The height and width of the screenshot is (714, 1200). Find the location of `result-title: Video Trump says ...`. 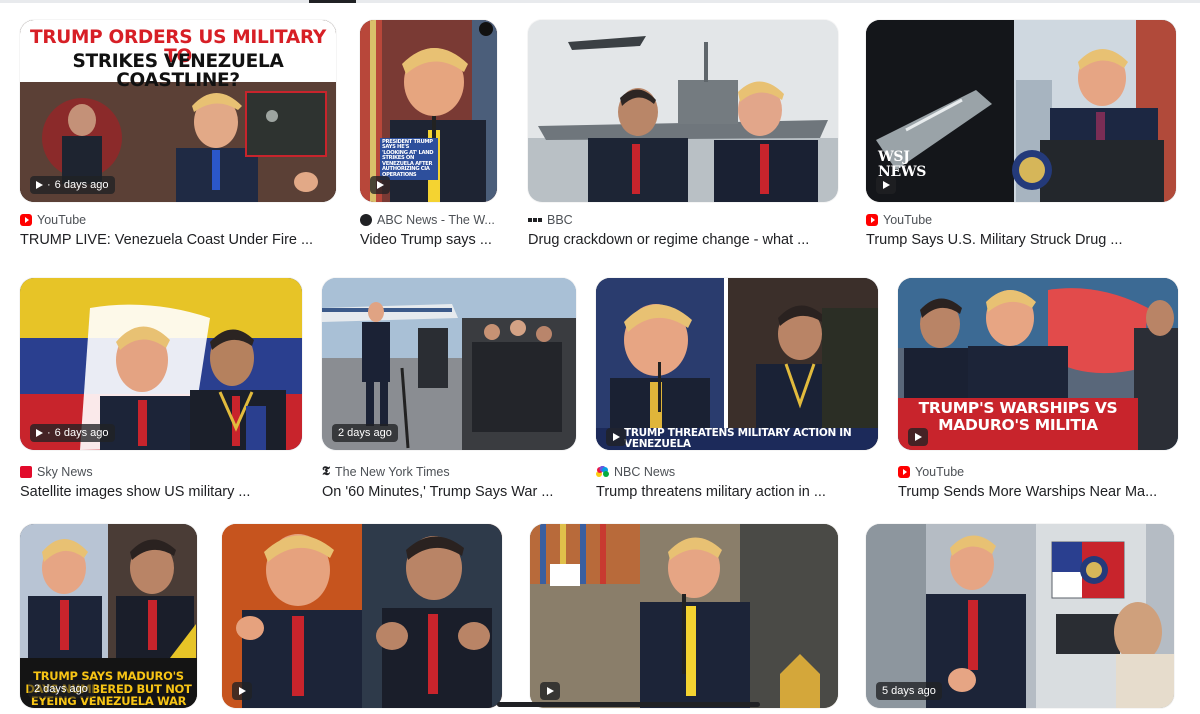

result-title: Video Trump says ... is located at coordinates (428, 240).